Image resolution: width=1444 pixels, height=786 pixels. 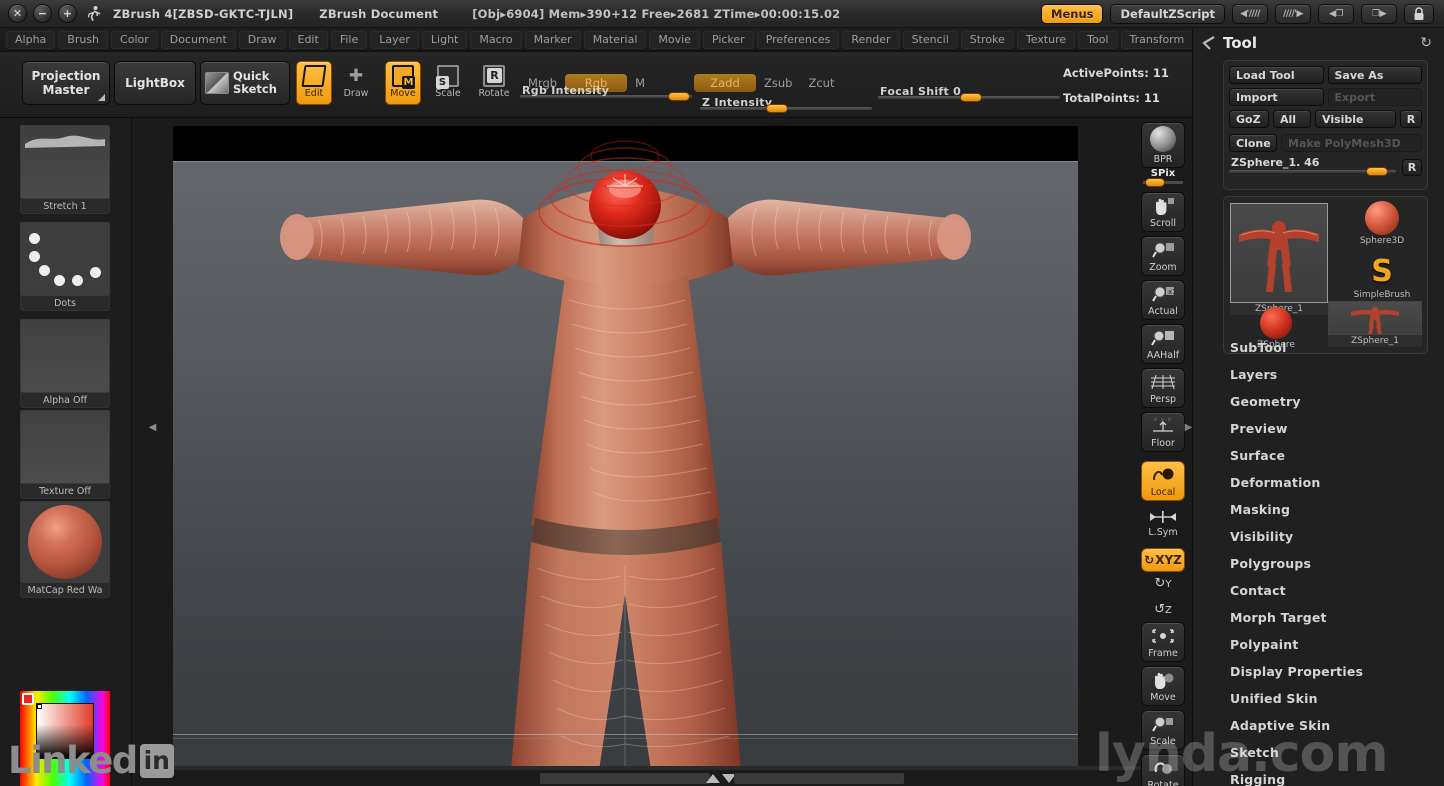 What do you see at coordinates (1163, 583) in the screenshot?
I see `rotate-y-button: ↻Y` at bounding box center [1163, 583].